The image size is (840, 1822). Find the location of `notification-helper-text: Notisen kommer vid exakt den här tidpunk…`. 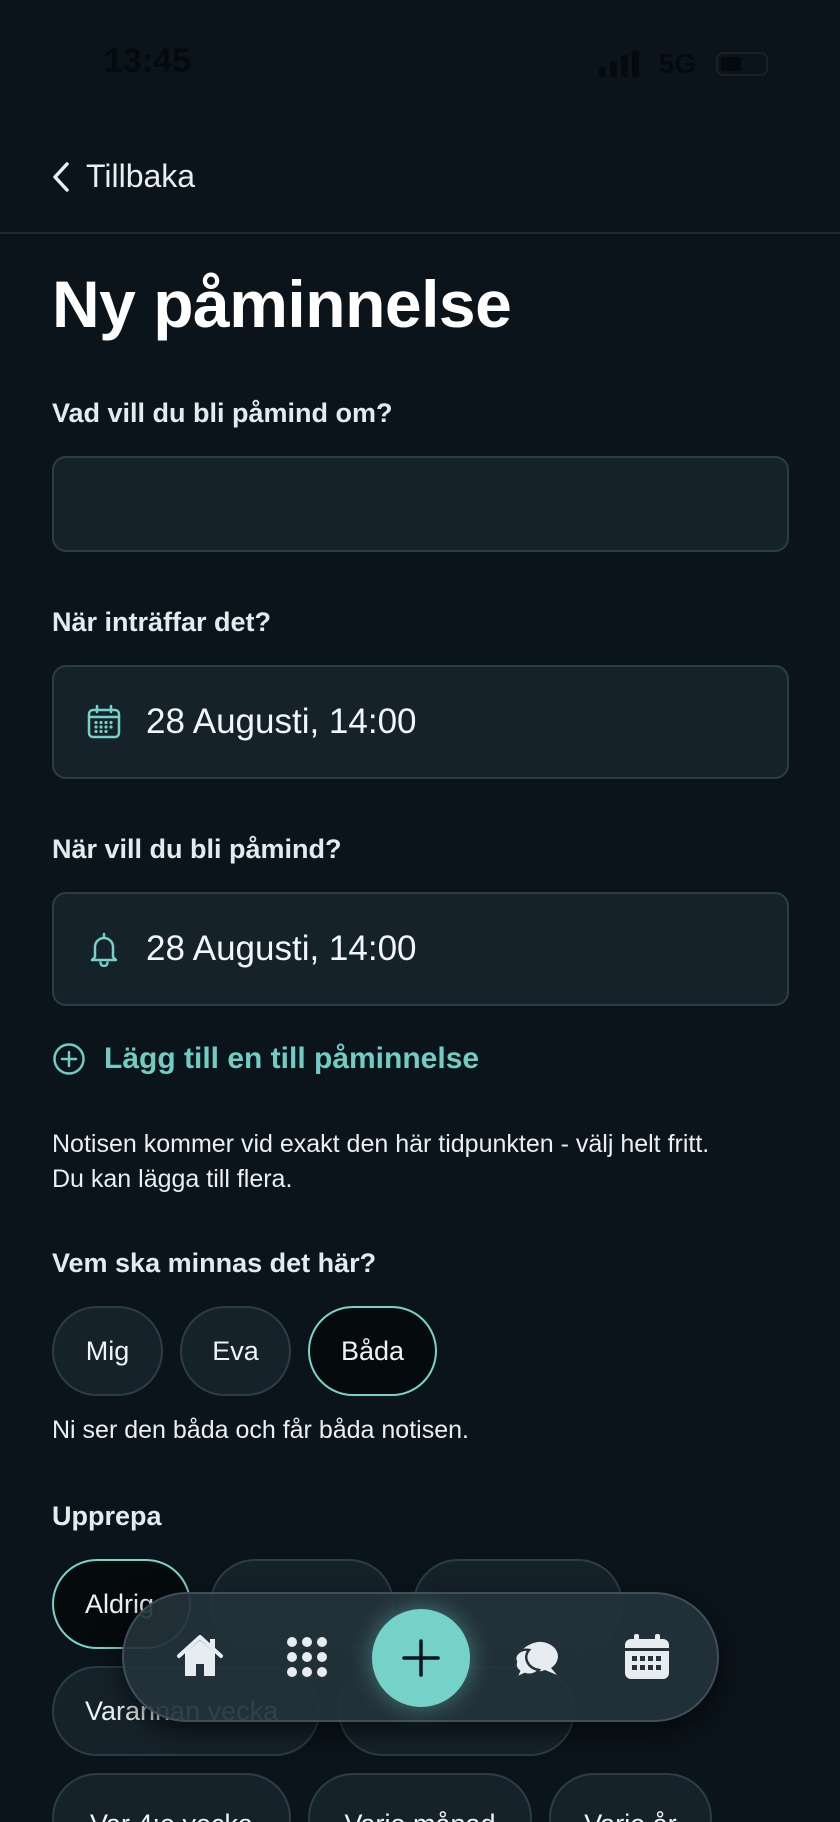

notification-helper-text: Notisen kommer vid exakt den här tidpunk… is located at coordinates (432, 1162).